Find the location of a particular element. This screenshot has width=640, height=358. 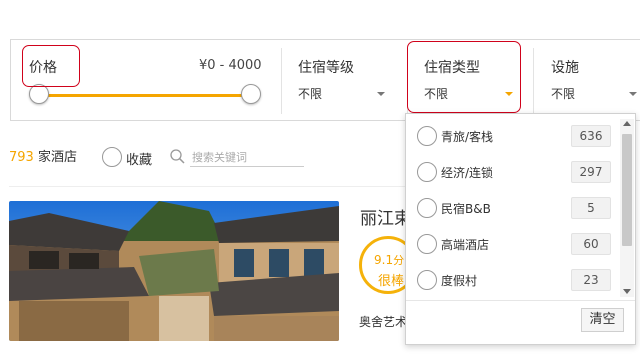

option-count: 636 is located at coordinates (591, 136).